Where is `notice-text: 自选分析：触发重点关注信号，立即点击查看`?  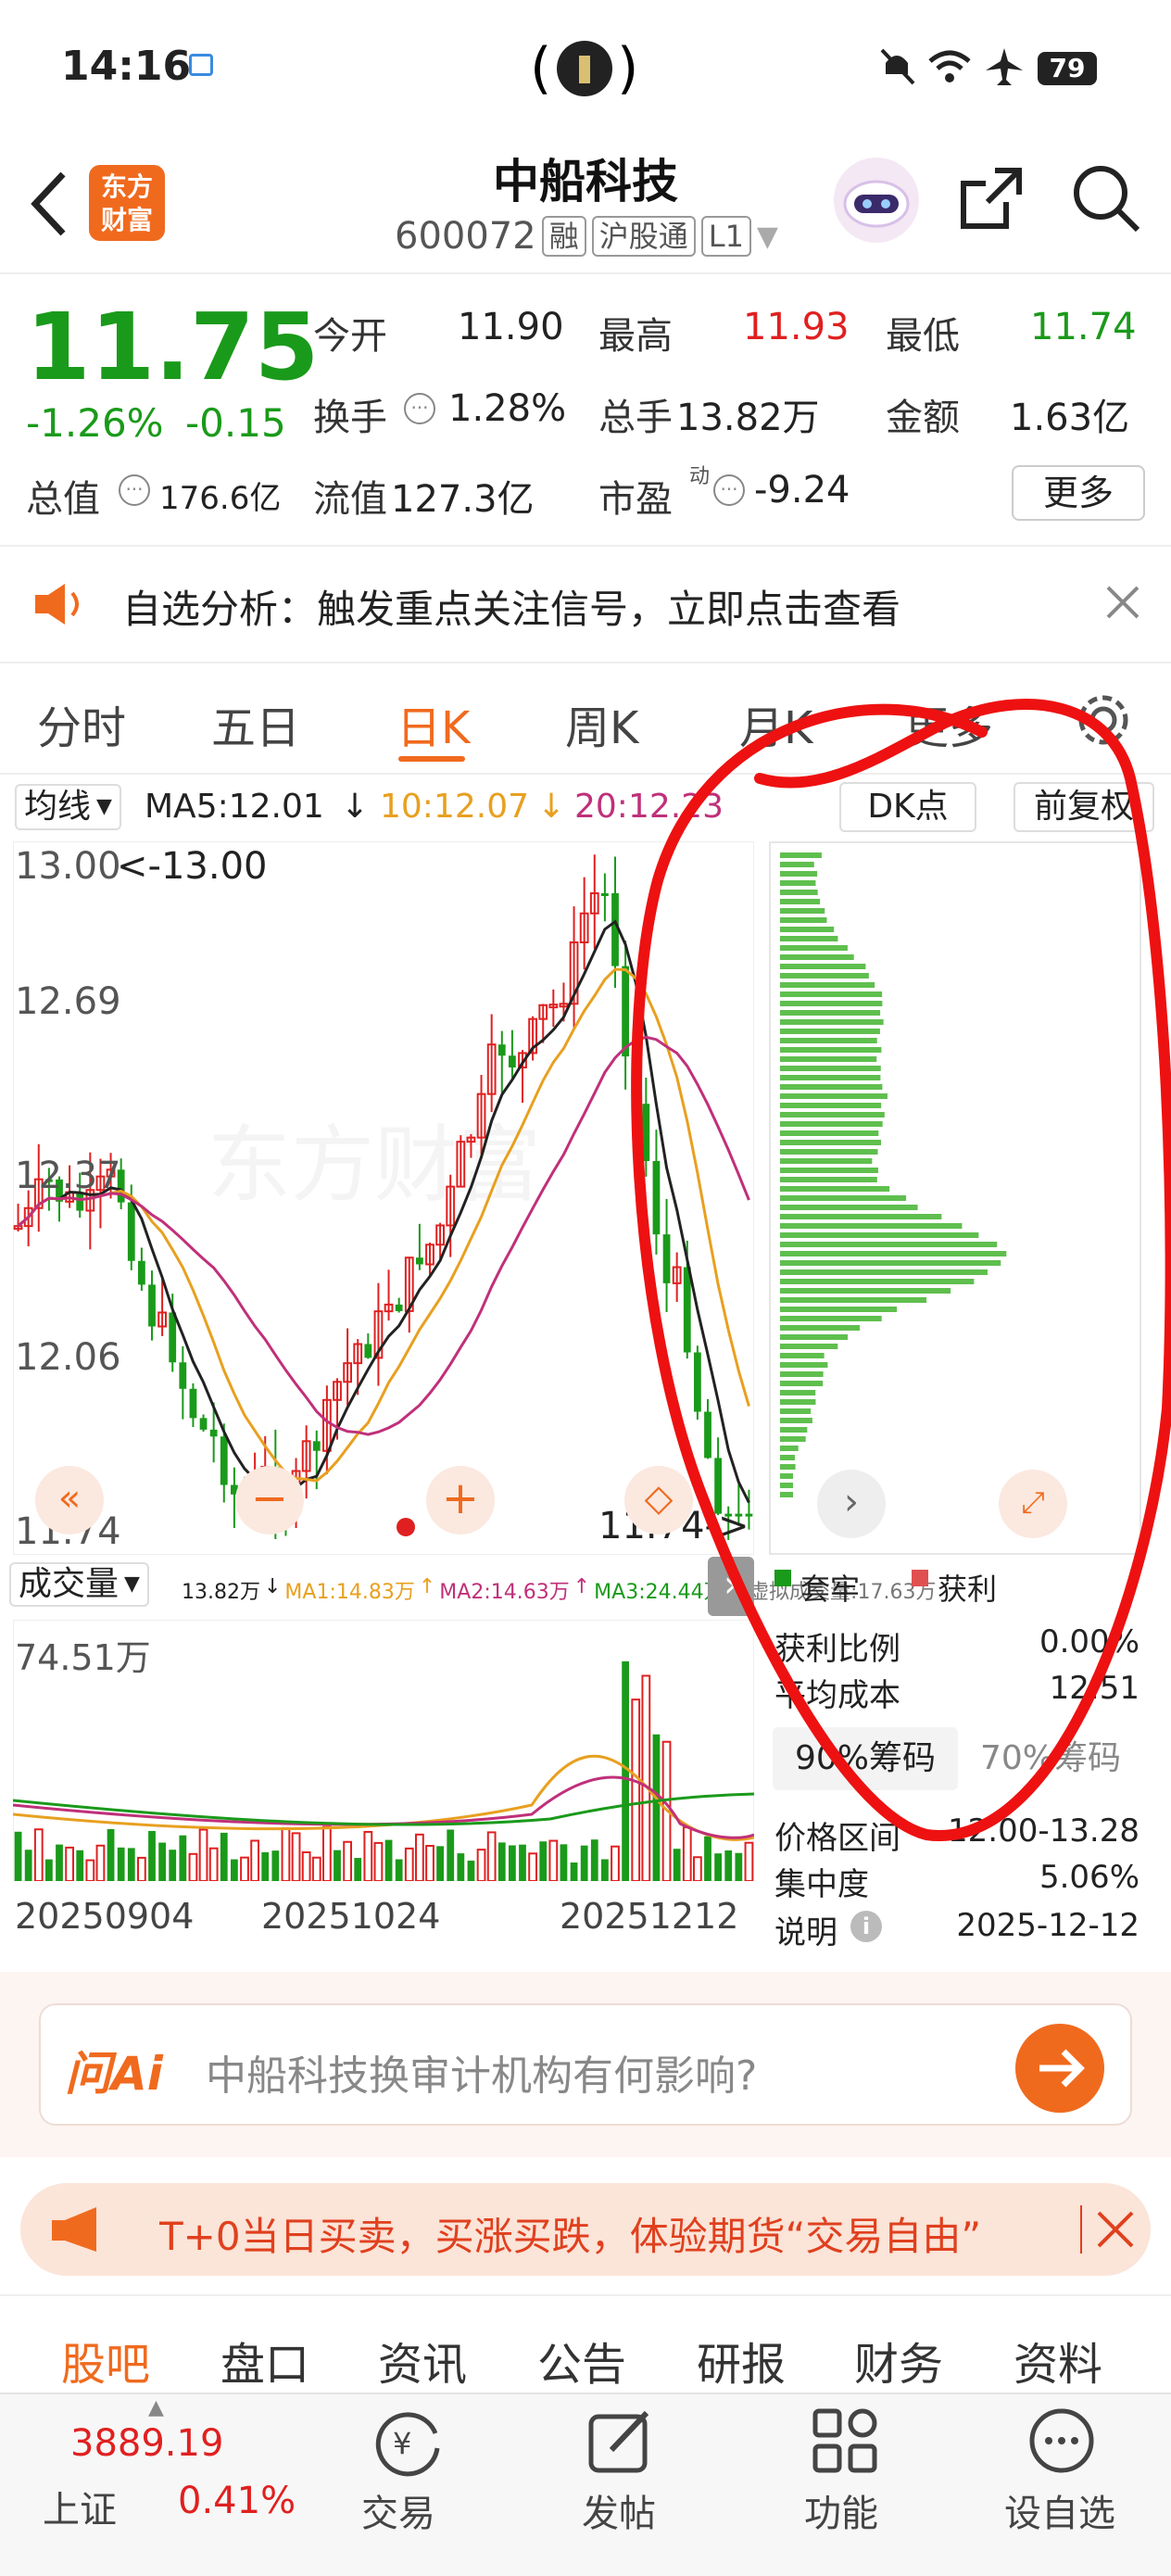
notice-text: 自选分析：触发重点关注信号，立即点击查看 is located at coordinates (511, 606).